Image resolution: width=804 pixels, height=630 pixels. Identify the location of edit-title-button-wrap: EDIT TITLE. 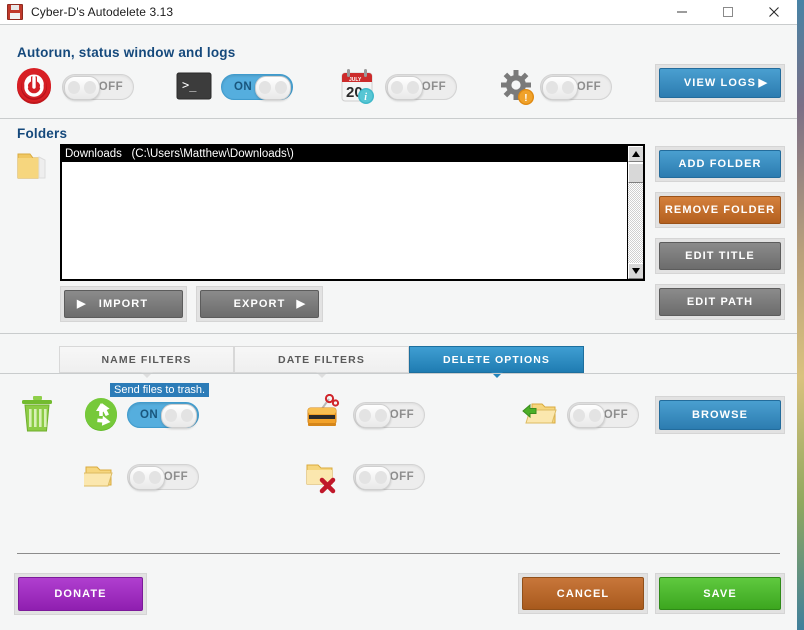
(720, 256).